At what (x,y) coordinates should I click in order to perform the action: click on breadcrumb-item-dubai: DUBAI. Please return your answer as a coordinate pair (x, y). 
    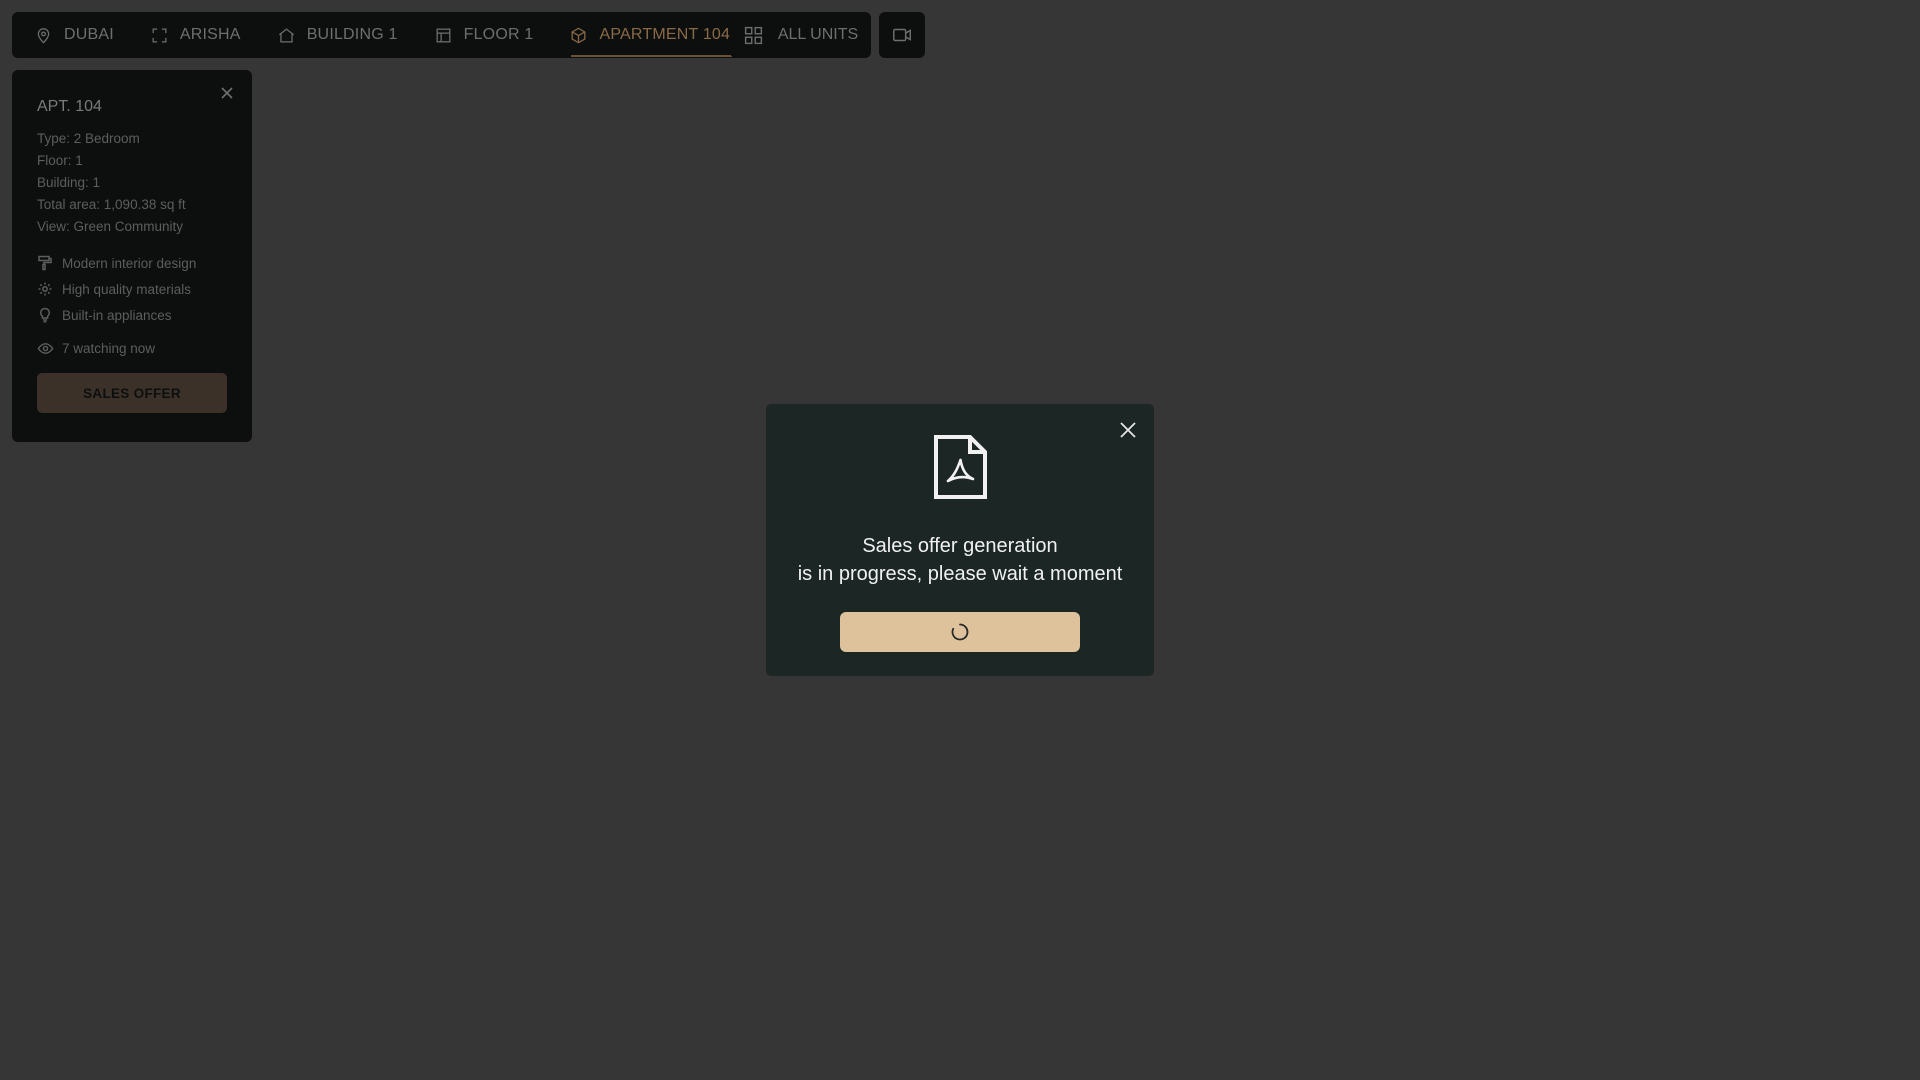
    Looking at the image, I should click on (78, 35).